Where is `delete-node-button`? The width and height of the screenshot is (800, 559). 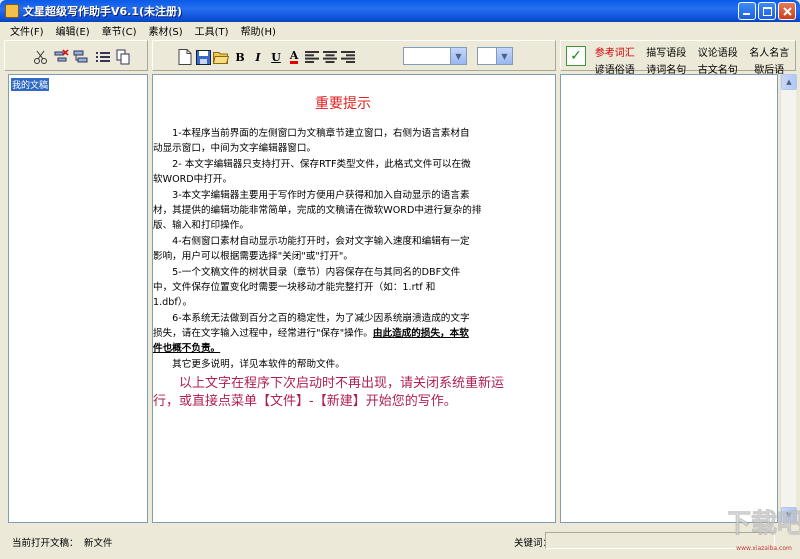 delete-node-button is located at coordinates (61, 57).